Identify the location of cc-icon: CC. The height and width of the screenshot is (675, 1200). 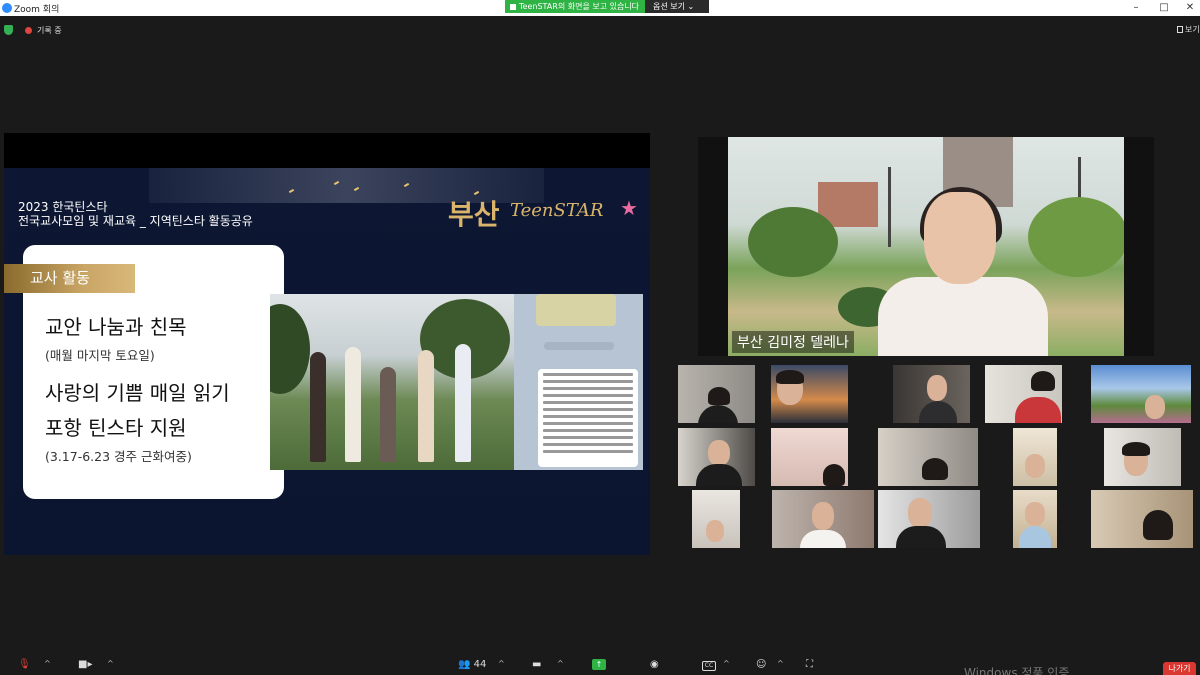
(709, 666).